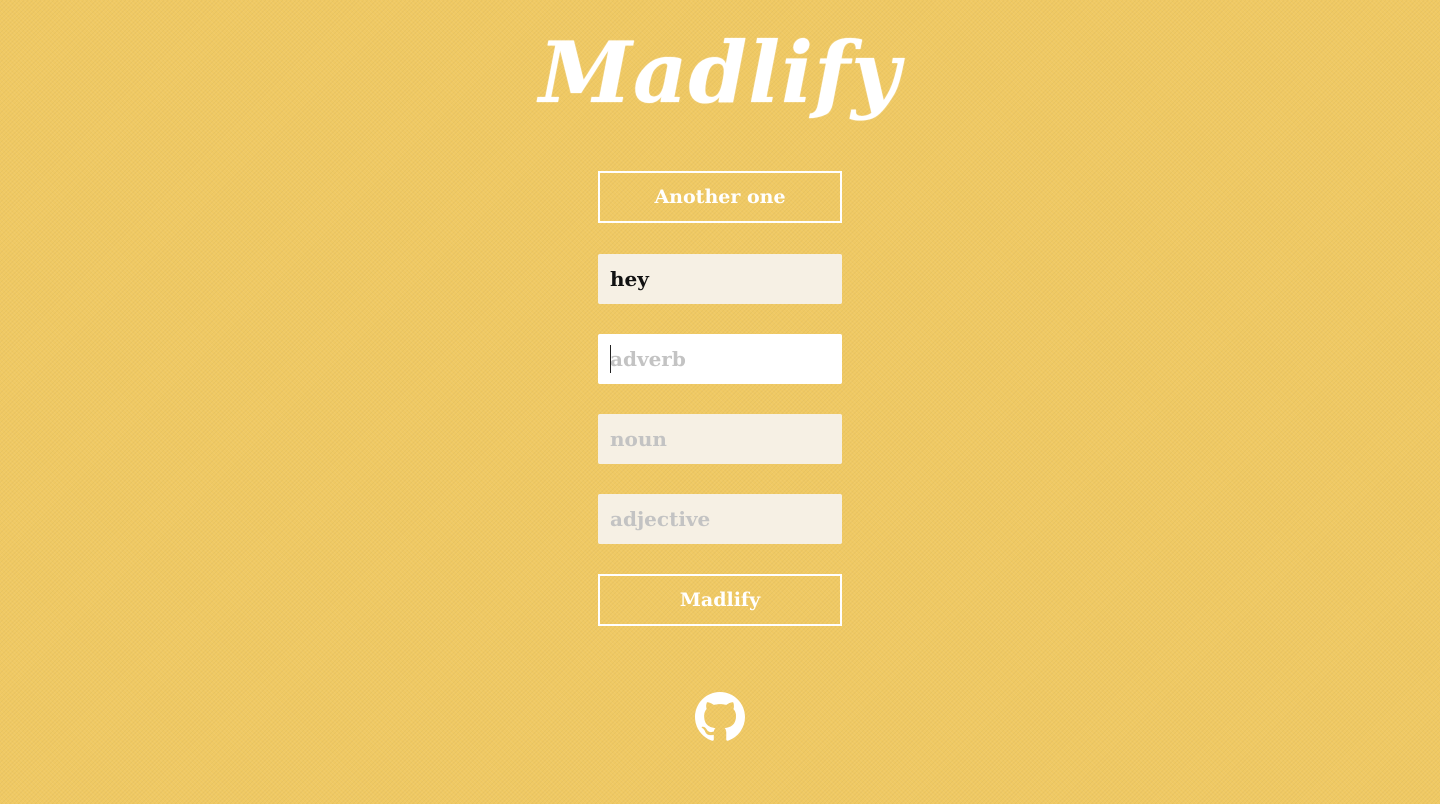  Describe the element at coordinates (720, 600) in the screenshot. I see `madlify-button: Madlify` at that location.